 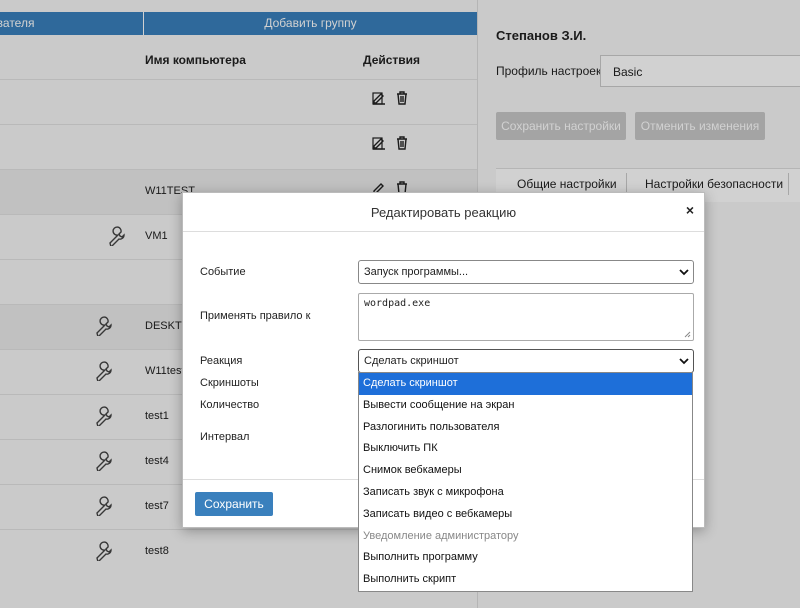 What do you see at coordinates (525, 428) in the screenshot?
I see `dropdown-option: Разлогинить пользователя` at bounding box center [525, 428].